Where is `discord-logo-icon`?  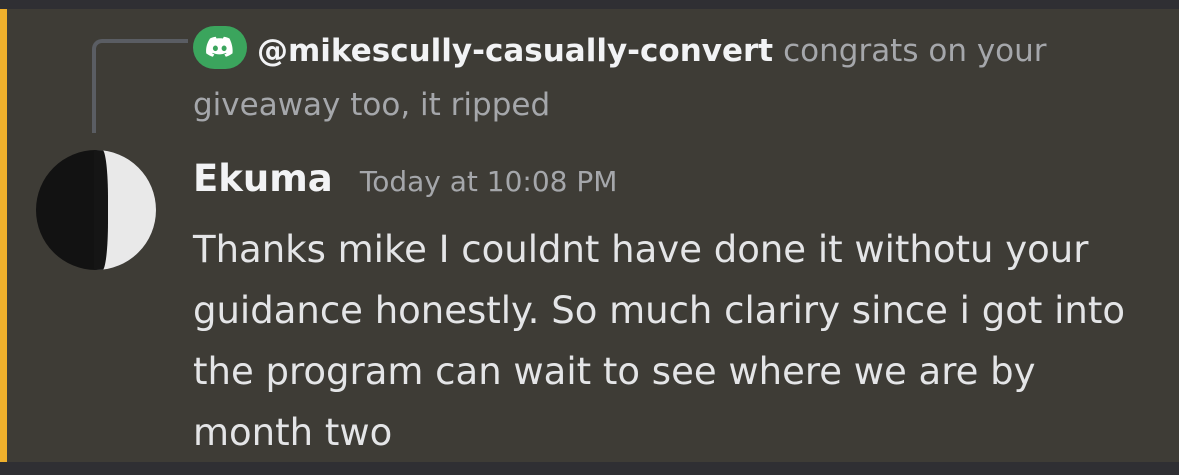 discord-logo-icon is located at coordinates (219, 46).